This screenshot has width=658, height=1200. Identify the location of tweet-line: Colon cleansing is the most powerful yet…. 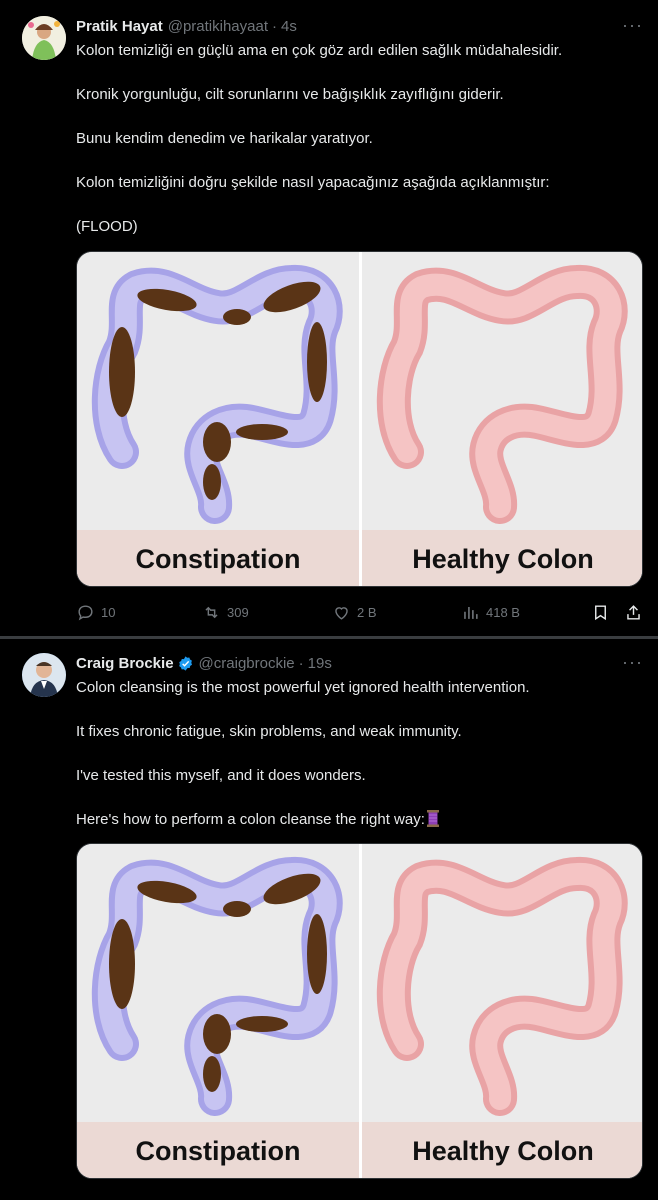
(303, 687).